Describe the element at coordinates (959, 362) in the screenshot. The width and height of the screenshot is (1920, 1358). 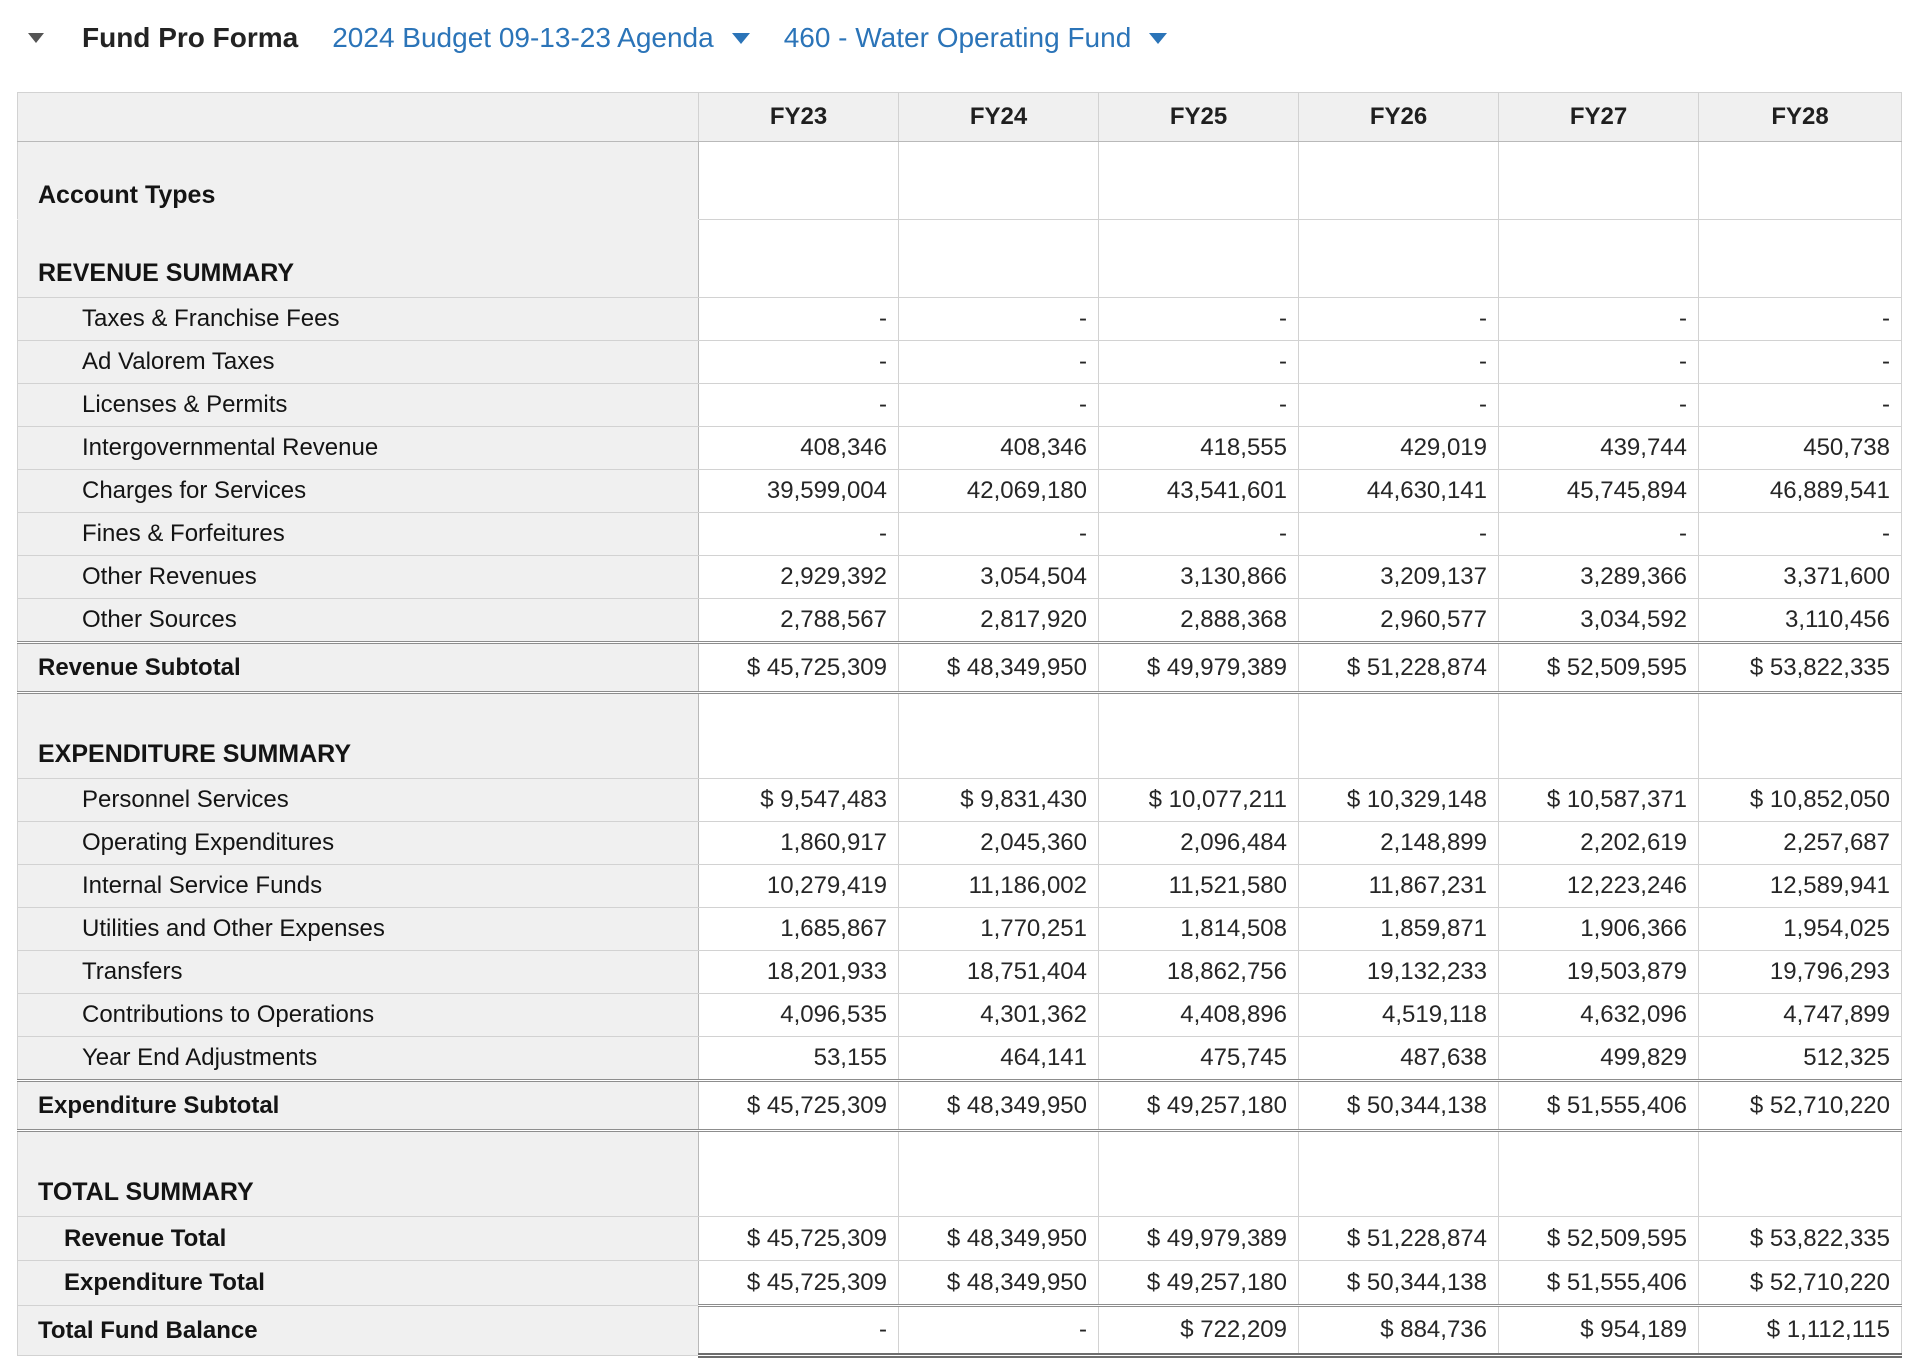
I see `table-row: Ad Valorem Taxes - - - - - -` at that location.